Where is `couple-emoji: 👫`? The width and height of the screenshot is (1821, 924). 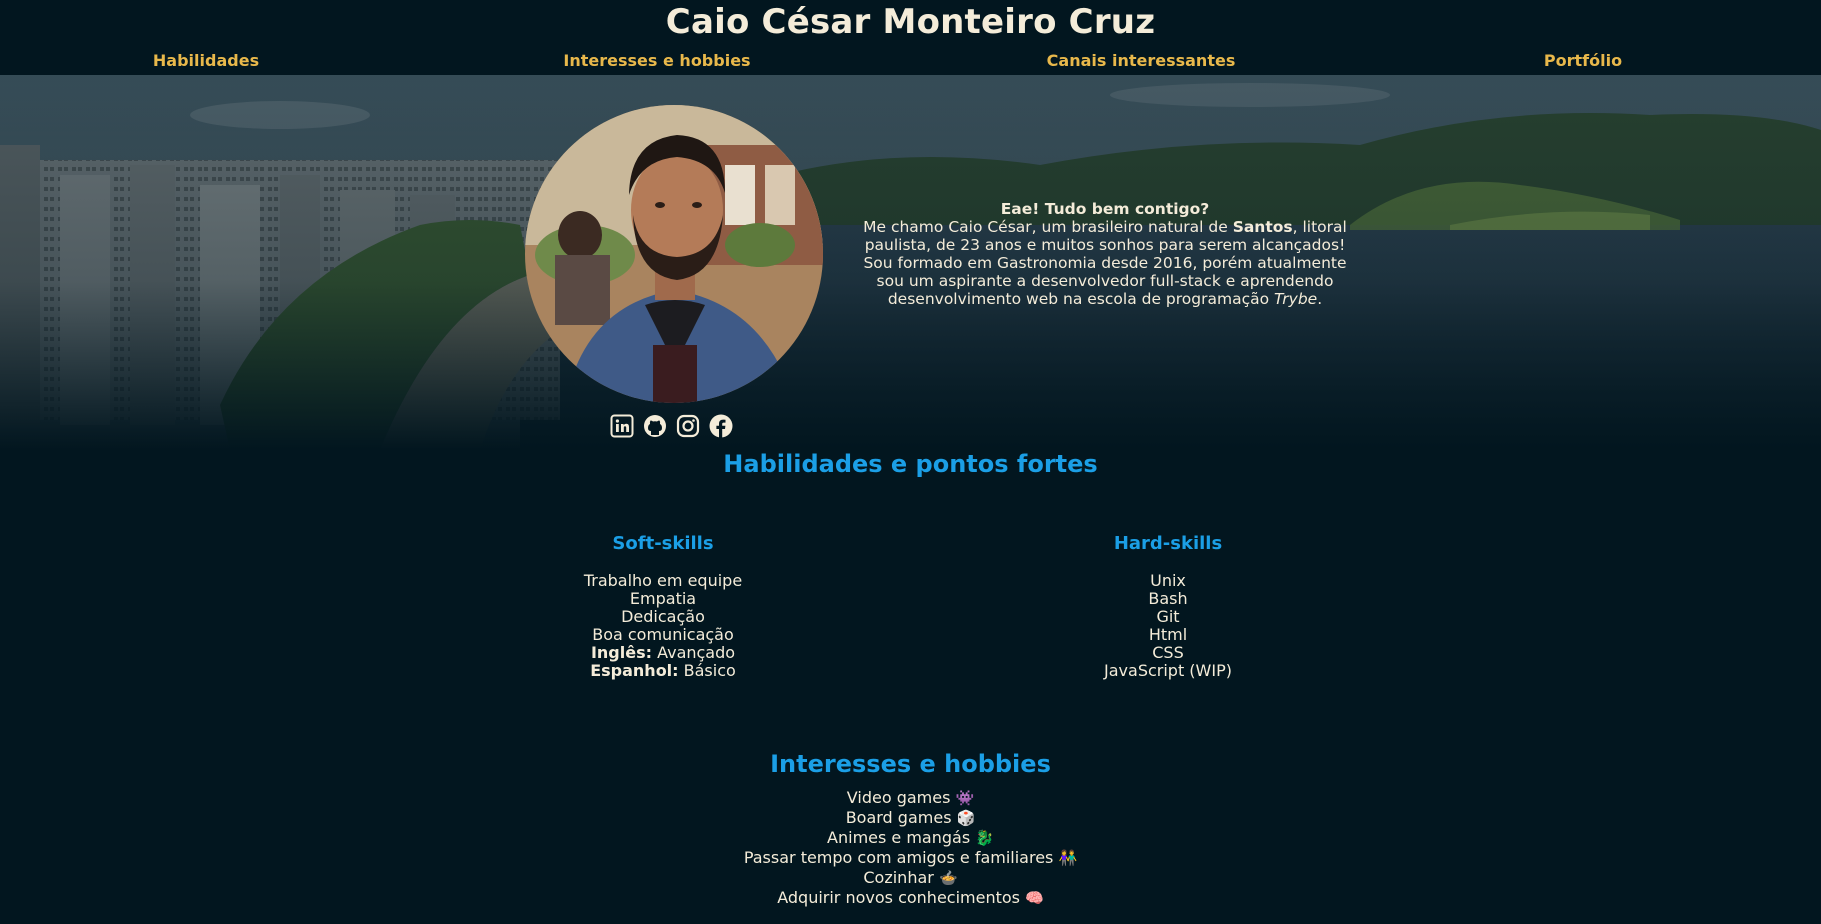
couple-emoji: 👫 is located at coordinates (1068, 858).